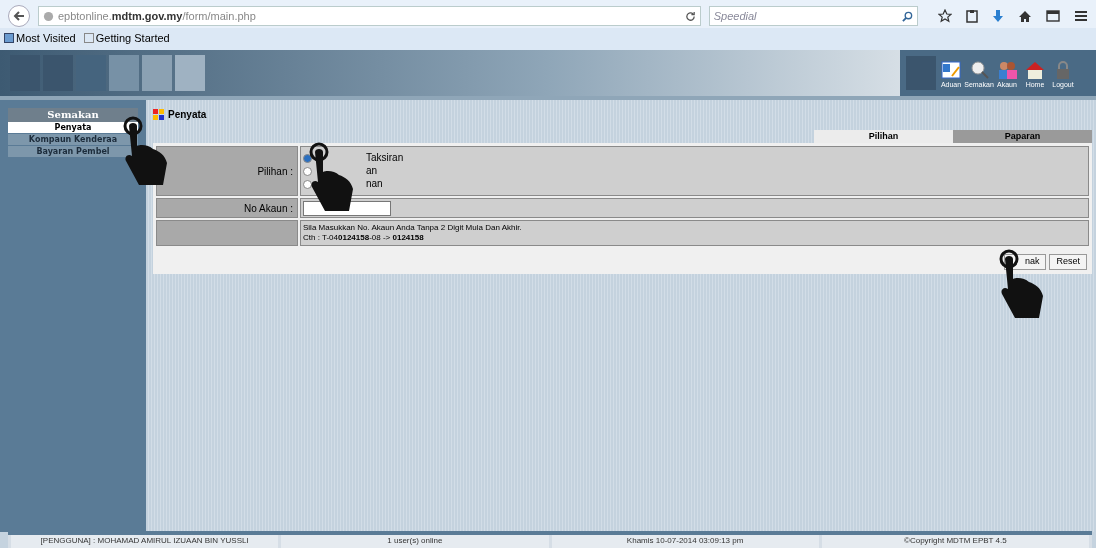 This screenshot has width=1096, height=548. What do you see at coordinates (415, 541) in the screenshot?
I see `status-text: 1 user(s) online` at bounding box center [415, 541].